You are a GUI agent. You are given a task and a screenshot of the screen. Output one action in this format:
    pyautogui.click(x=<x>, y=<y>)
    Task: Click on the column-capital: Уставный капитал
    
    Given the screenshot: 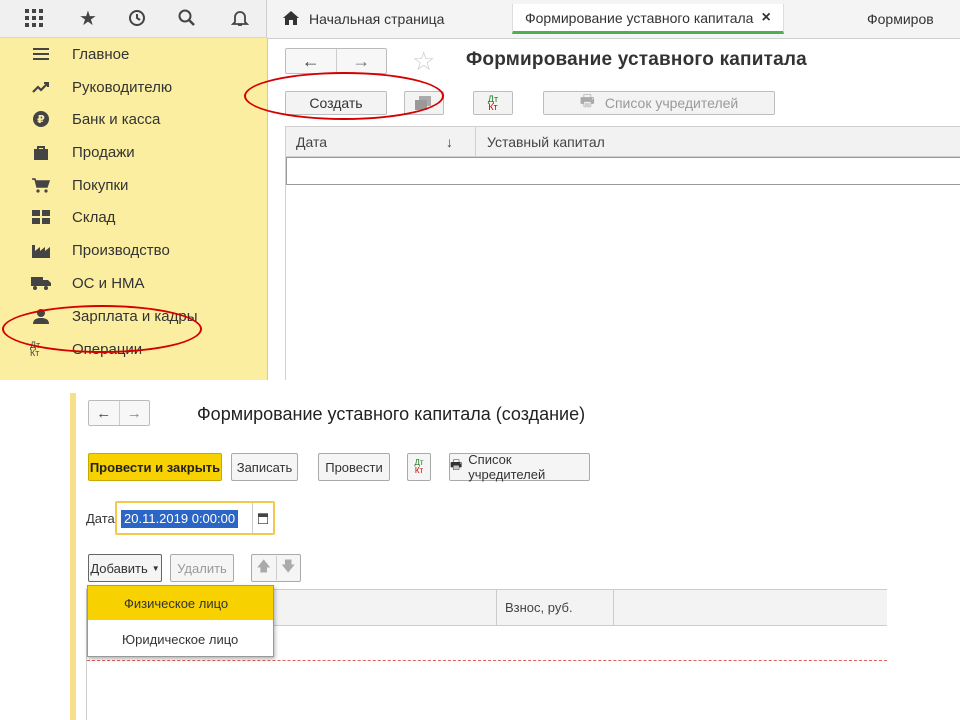 What is the action you would take?
    pyautogui.click(x=718, y=142)
    